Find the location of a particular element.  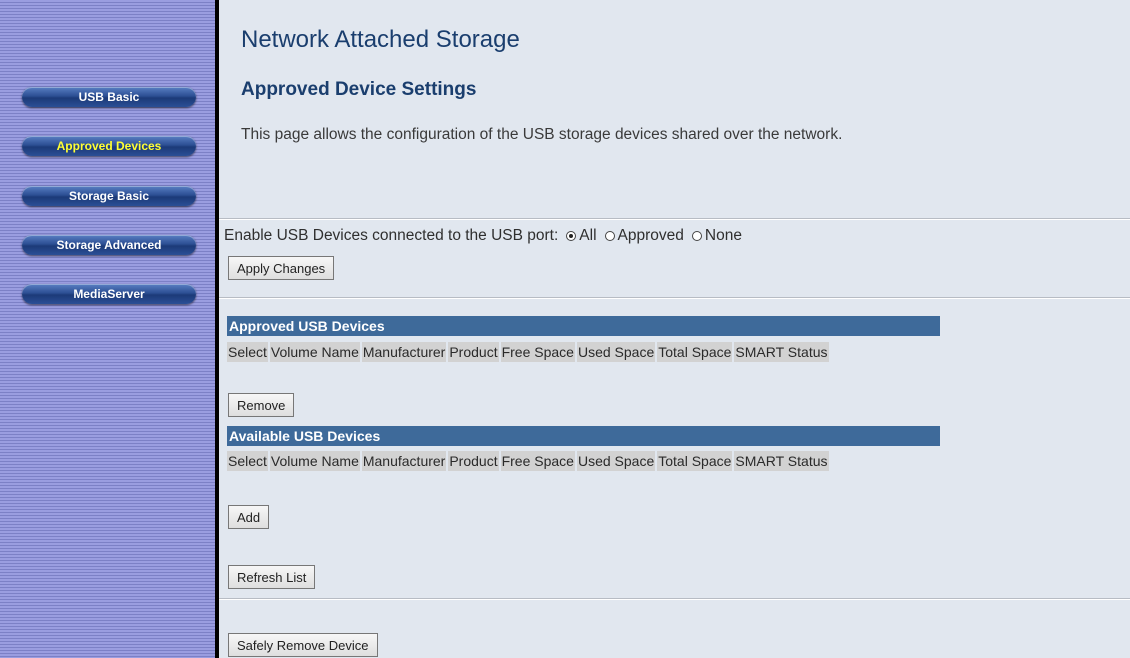

refresh-list-button: Refresh List is located at coordinates (272, 577).